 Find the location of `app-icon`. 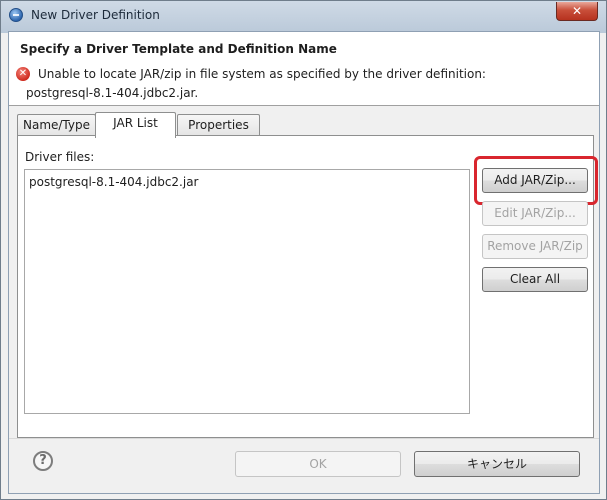

app-icon is located at coordinates (16, 15).